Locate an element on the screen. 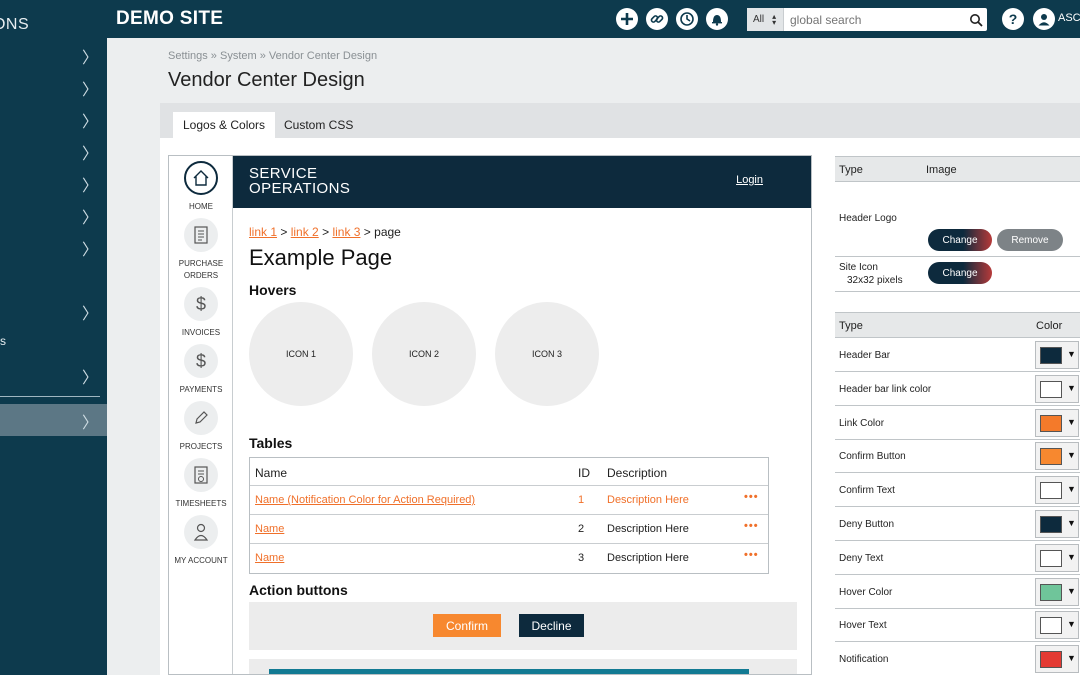 This screenshot has width=1080, height=675. sidebar-item-2: 〉 is located at coordinates (53, 86).